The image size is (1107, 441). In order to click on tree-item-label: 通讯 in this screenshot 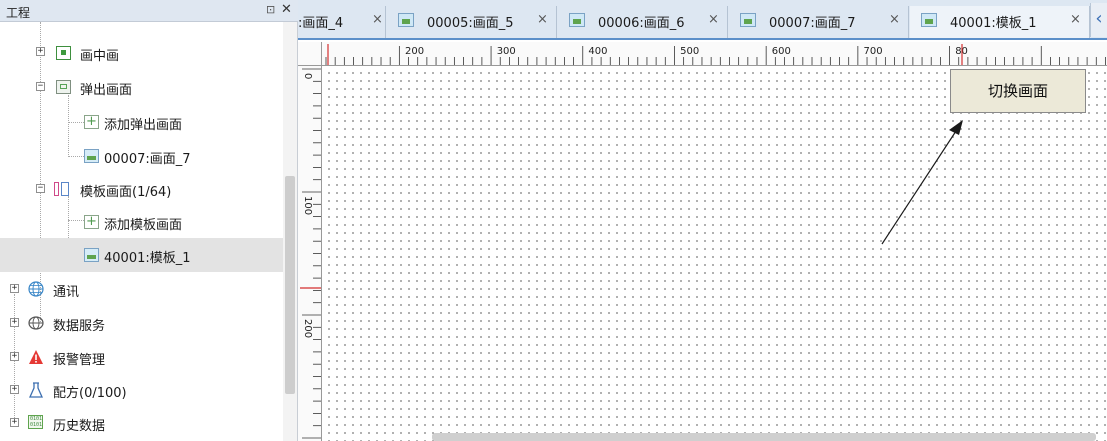, I will do `click(66, 292)`.